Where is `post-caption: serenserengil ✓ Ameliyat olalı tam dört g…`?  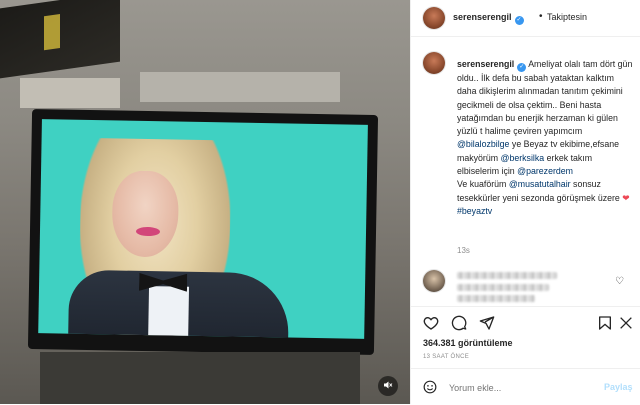
post-caption: serenserengil ✓ Ameliyat olalı tam dört g… is located at coordinates (545, 138).